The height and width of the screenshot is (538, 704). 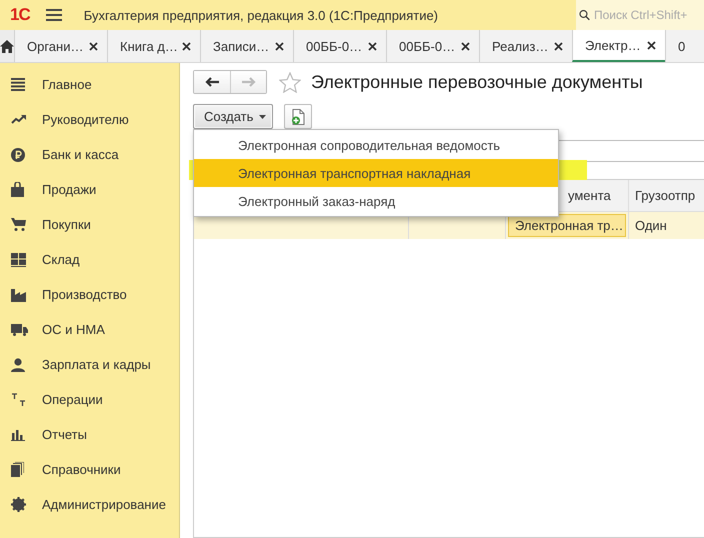 I want to click on sidebar-item: Производство, so click(x=89, y=294).